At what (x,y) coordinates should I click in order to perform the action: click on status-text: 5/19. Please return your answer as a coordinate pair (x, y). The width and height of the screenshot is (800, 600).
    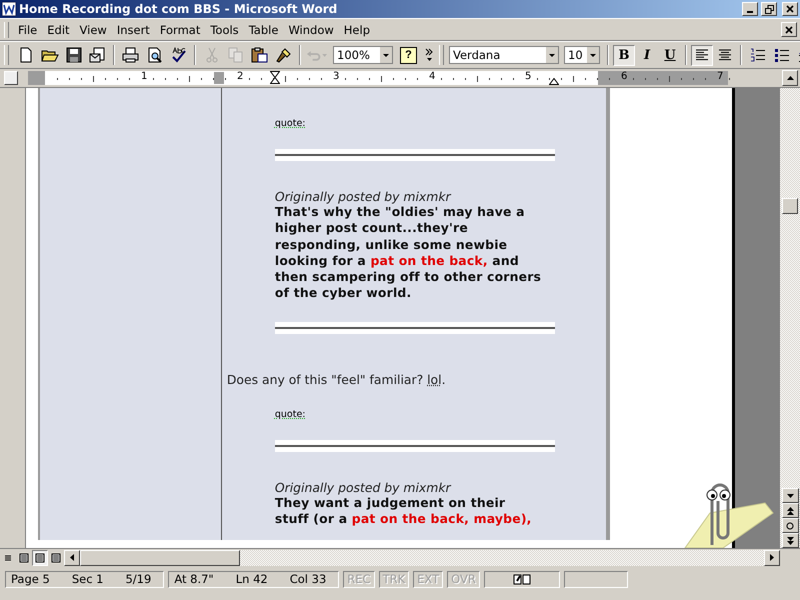
    Looking at the image, I should click on (138, 579).